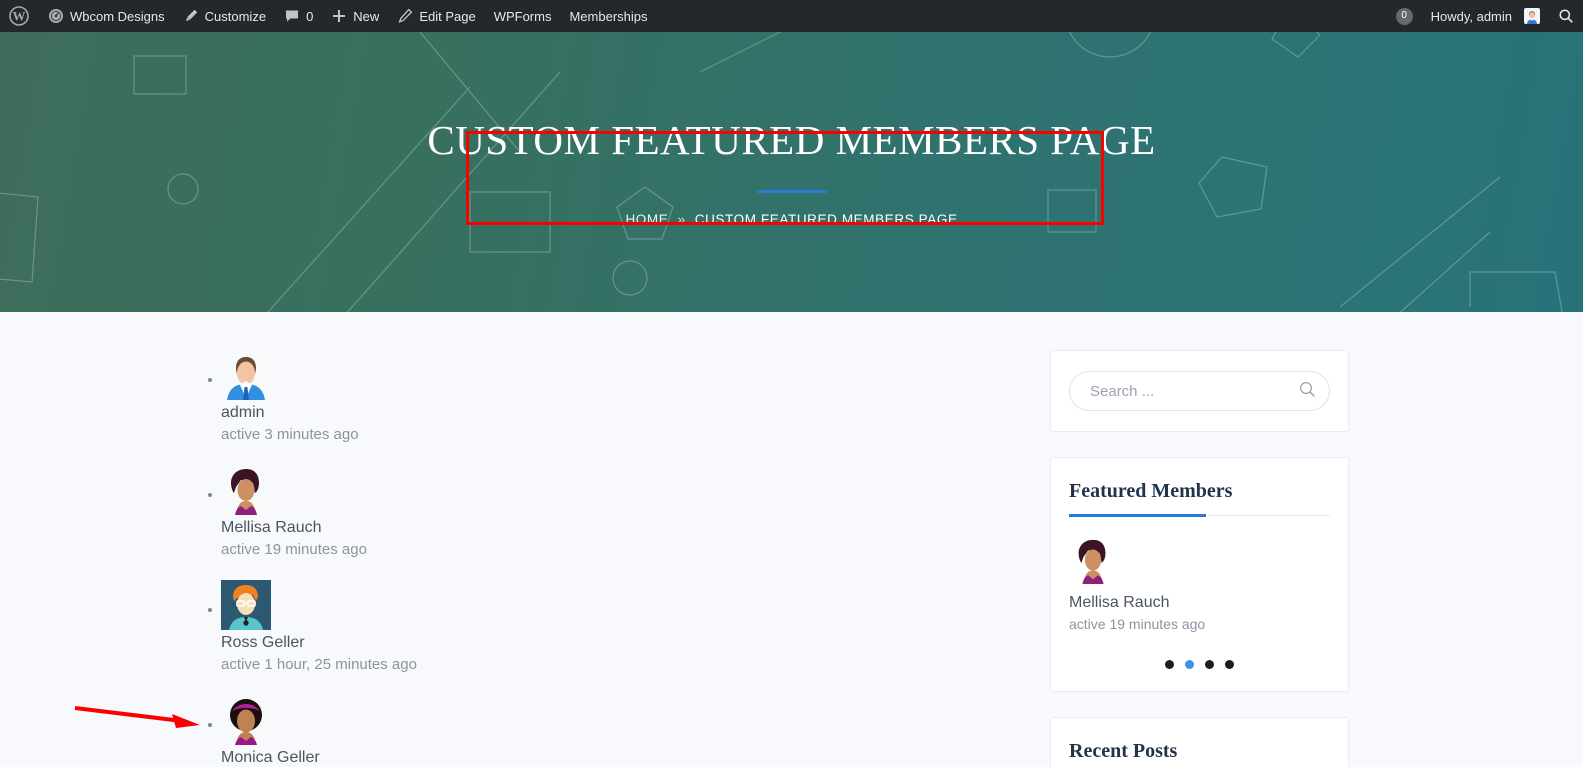  What do you see at coordinates (791, 140) in the screenshot?
I see `page-title: CUSTOM FEATURED MEMBERS PAGE` at bounding box center [791, 140].